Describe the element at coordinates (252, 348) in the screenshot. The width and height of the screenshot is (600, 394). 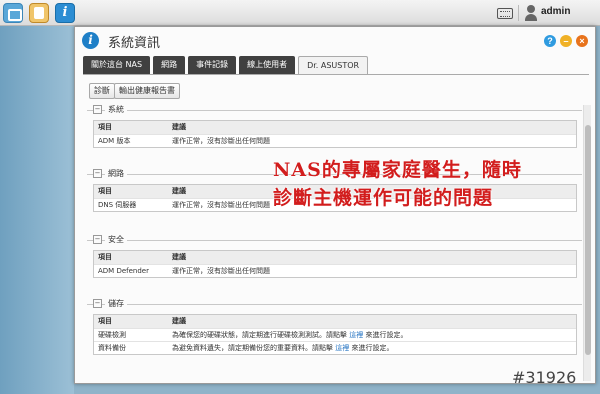
I see `advice-text: 為避免資料遺失，請定期備份您的重要資料。請點擊` at that location.